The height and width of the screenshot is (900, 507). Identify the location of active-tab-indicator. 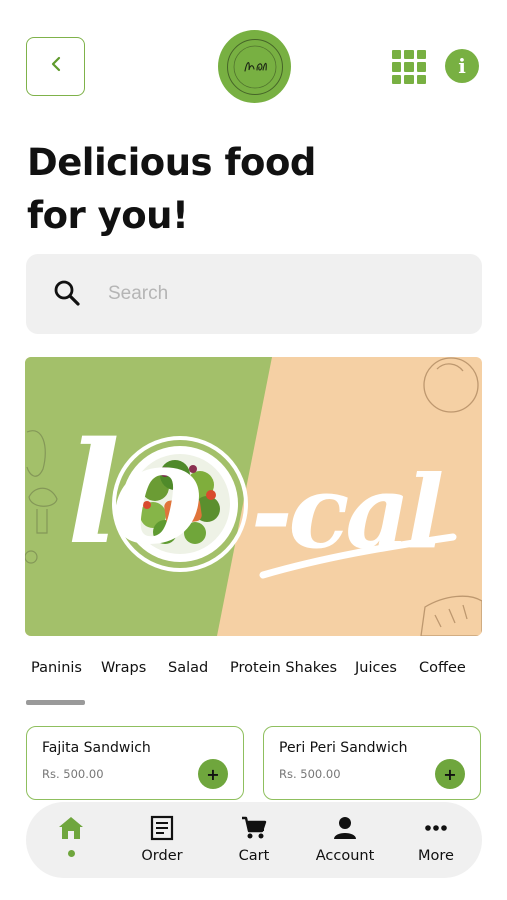
(55, 702).